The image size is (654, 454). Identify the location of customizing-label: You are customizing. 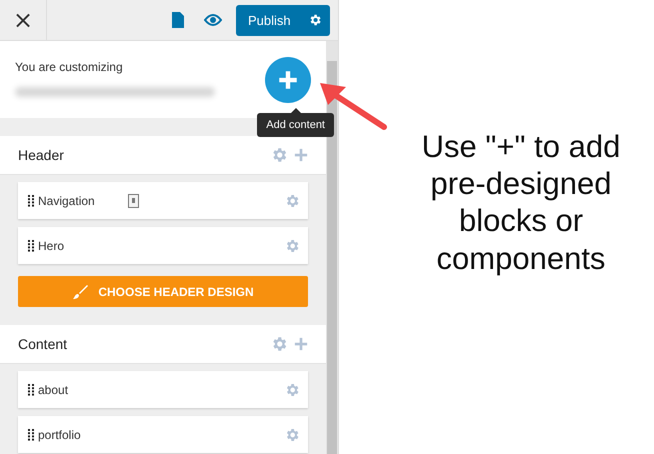
(69, 67).